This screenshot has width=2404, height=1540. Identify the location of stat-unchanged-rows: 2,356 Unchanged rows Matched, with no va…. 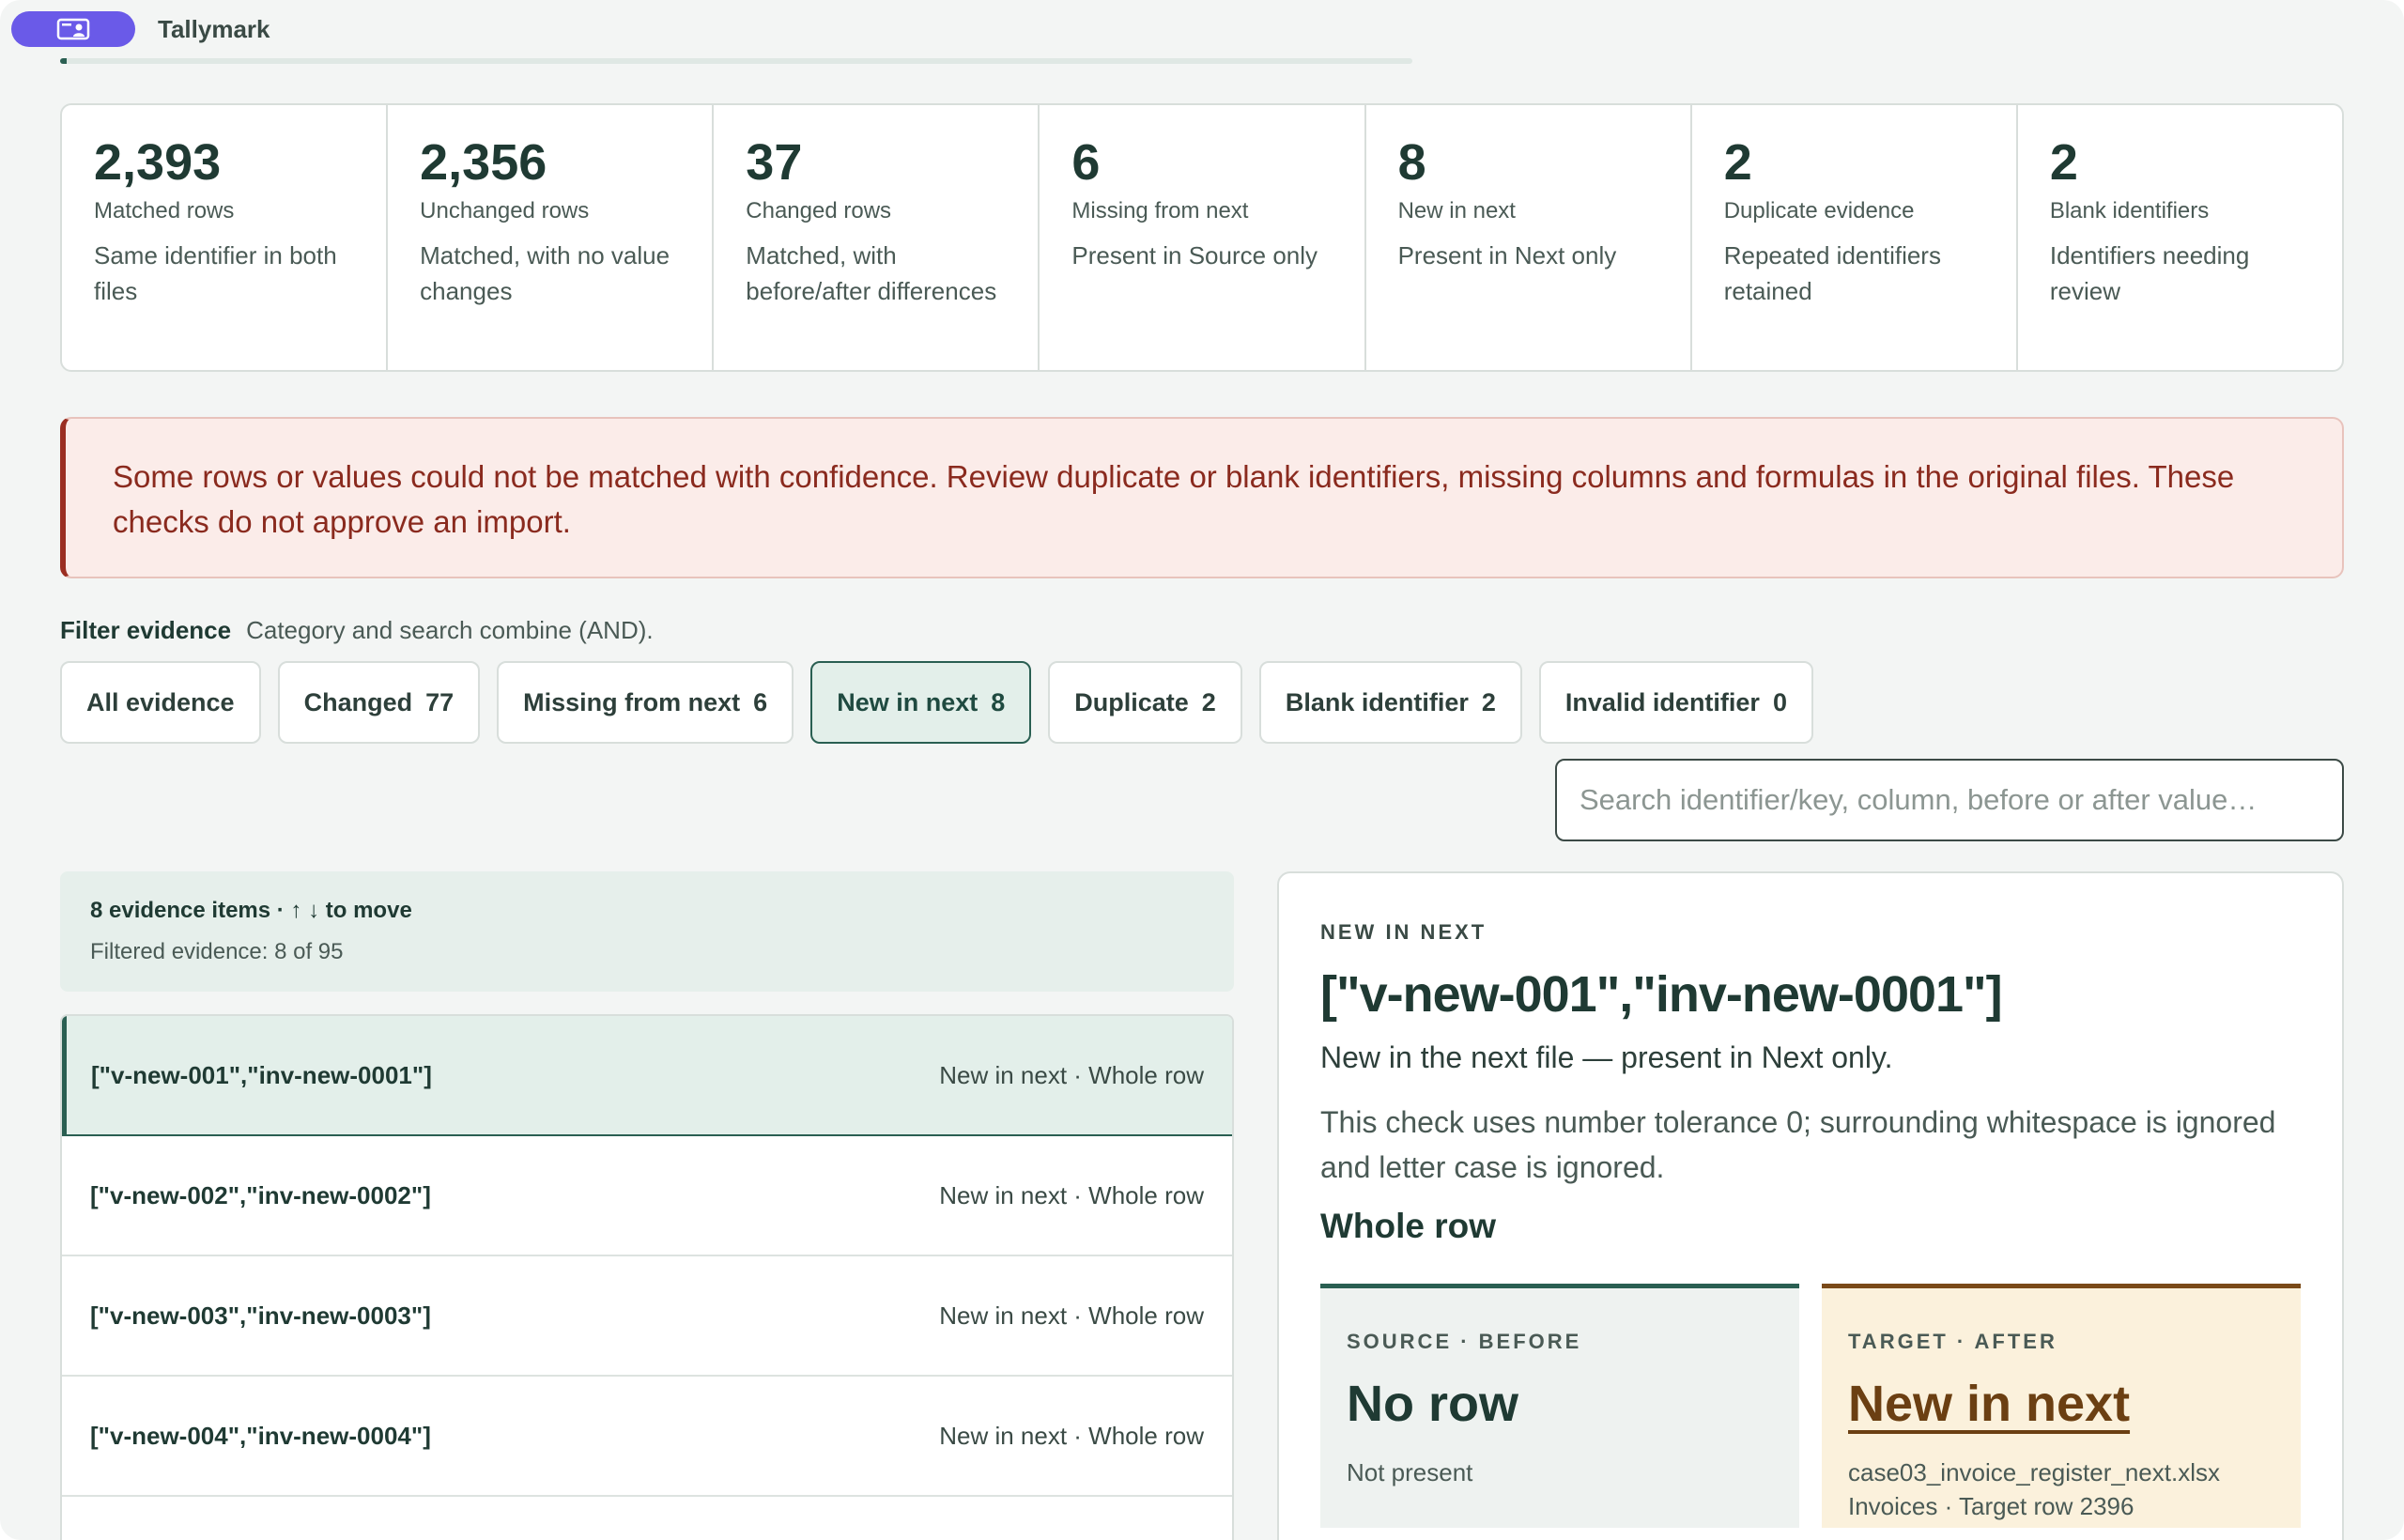
(551, 237).